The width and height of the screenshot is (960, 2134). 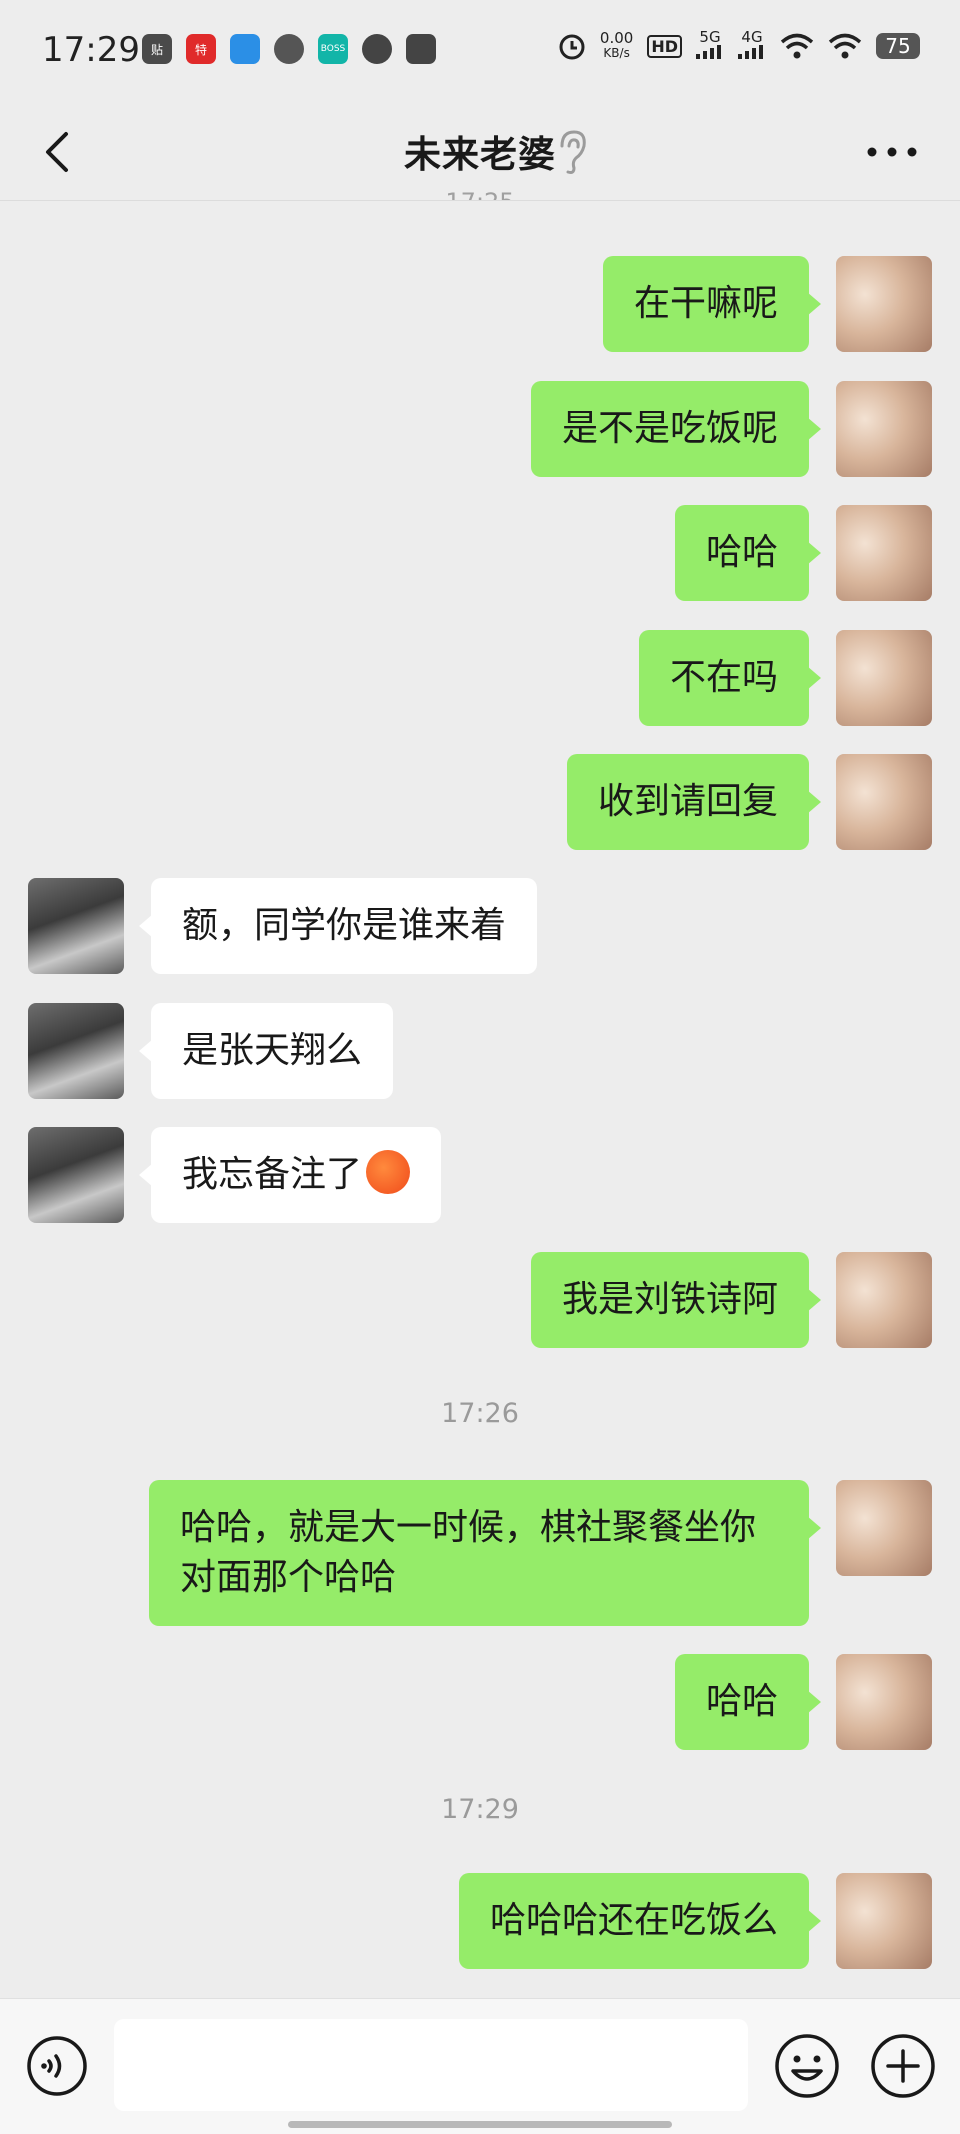 I want to click on net-speed: 0.00 KB/s, so click(x=616, y=46).